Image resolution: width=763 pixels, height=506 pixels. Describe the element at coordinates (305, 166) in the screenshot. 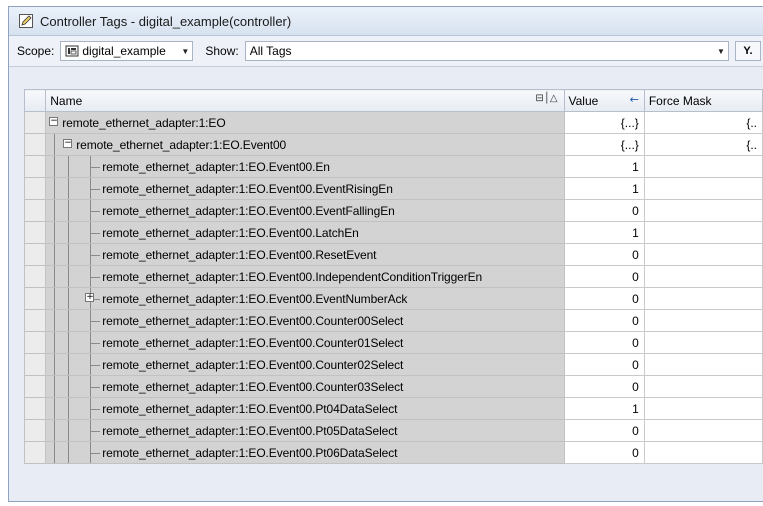

I see `tag-name-cell: remote_ethernet_adapter:1:EO.Event00.En` at that location.